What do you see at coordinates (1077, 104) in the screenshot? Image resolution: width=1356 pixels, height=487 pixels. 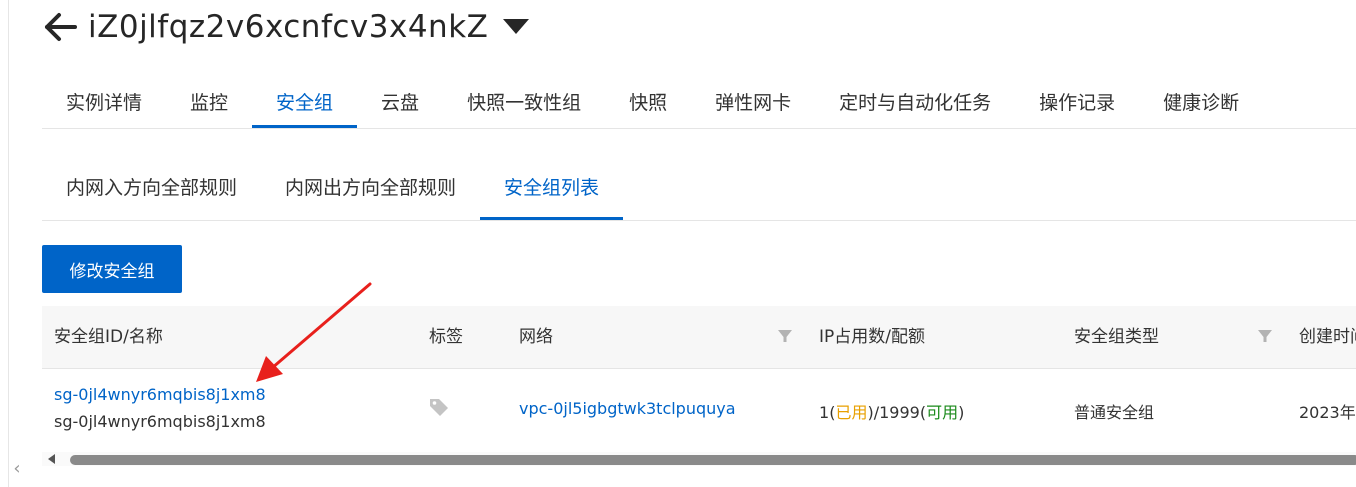 I see `tab-operation-logs: 操作记录` at bounding box center [1077, 104].